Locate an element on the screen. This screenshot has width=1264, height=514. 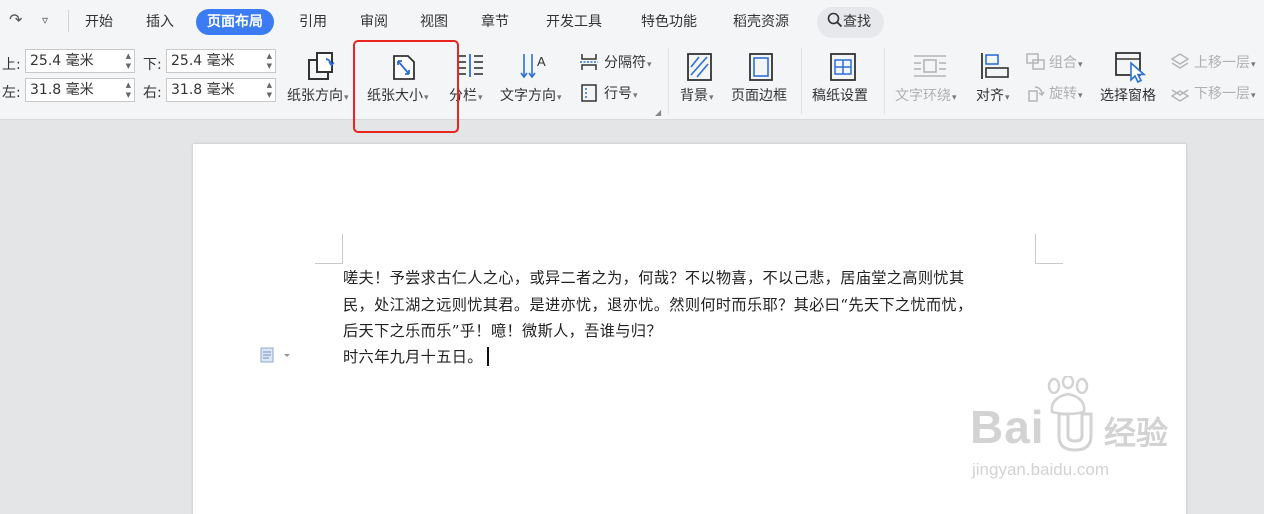
margin-right-input: 31.8 毫米 ▲ ▼ is located at coordinates (221, 90).